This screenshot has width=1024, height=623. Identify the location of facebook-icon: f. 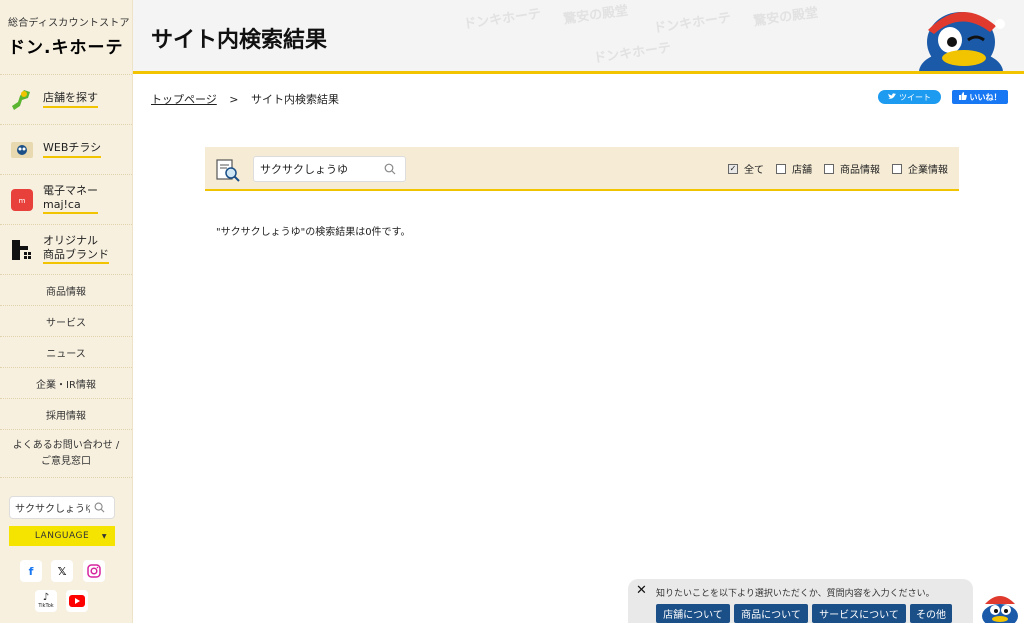
(31, 571).